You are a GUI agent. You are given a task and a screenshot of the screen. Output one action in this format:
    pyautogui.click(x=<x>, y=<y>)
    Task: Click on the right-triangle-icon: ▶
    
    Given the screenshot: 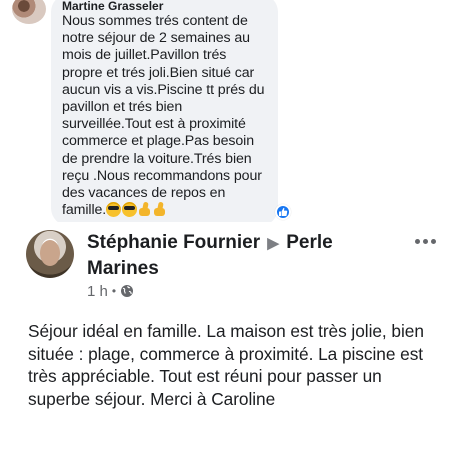 What is the action you would take?
    pyautogui.click(x=273, y=243)
    